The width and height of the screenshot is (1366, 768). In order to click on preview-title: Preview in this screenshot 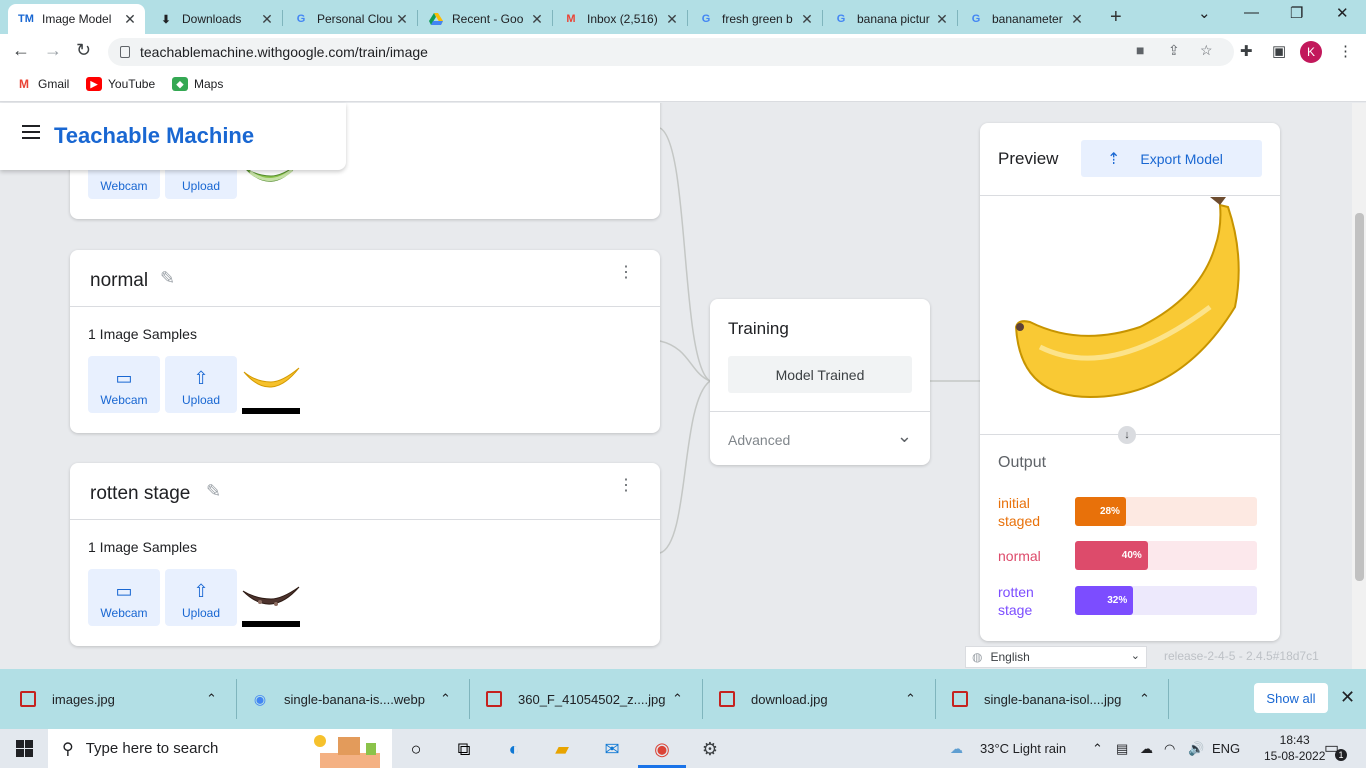, I will do `click(1028, 158)`.